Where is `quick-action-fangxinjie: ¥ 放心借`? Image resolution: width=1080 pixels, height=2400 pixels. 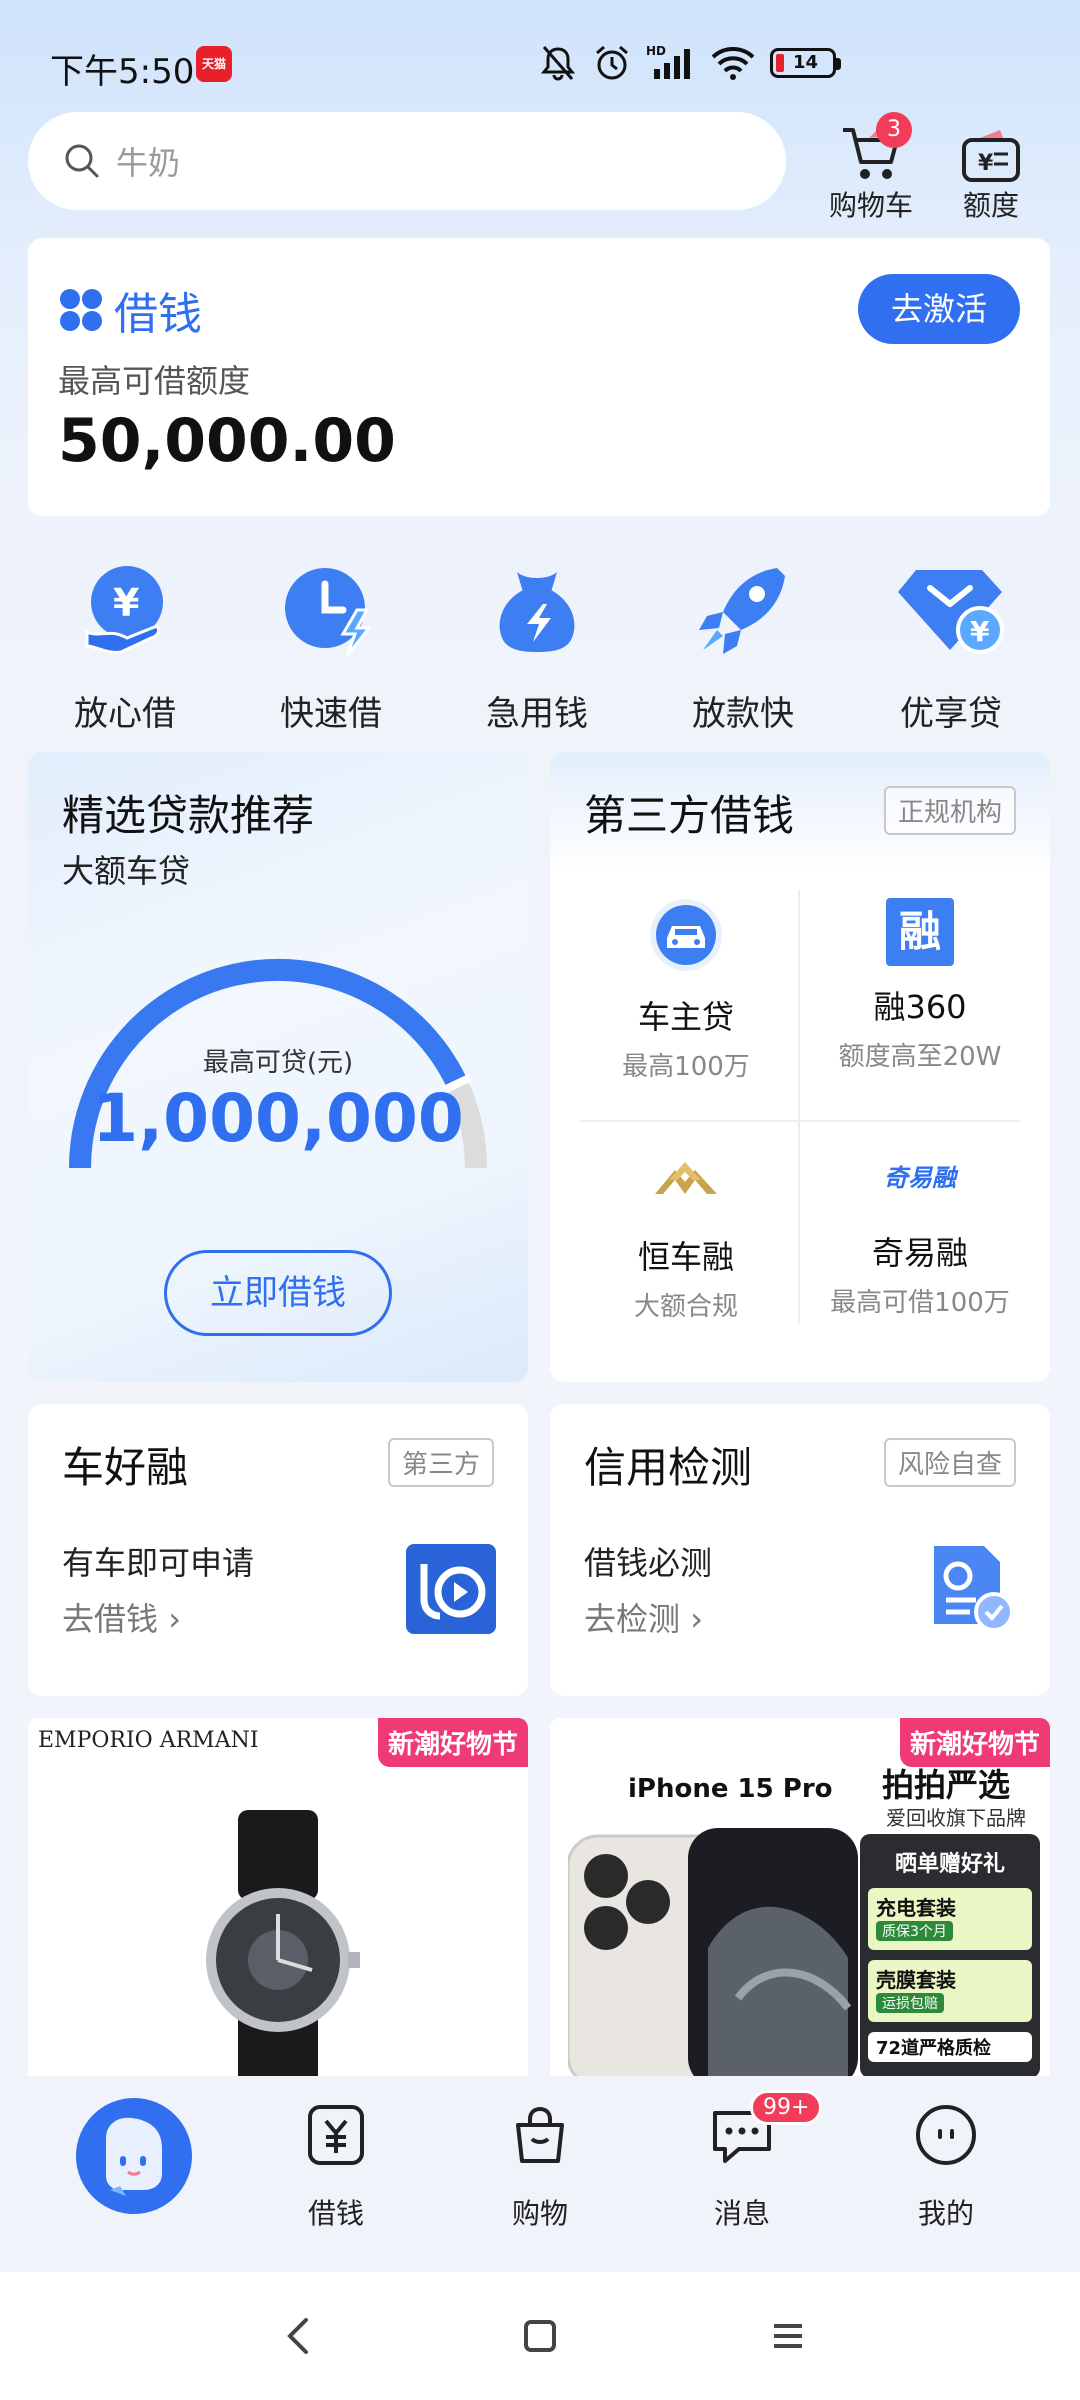 quick-action-fangxinjie: ¥ 放心借 is located at coordinates (125, 643).